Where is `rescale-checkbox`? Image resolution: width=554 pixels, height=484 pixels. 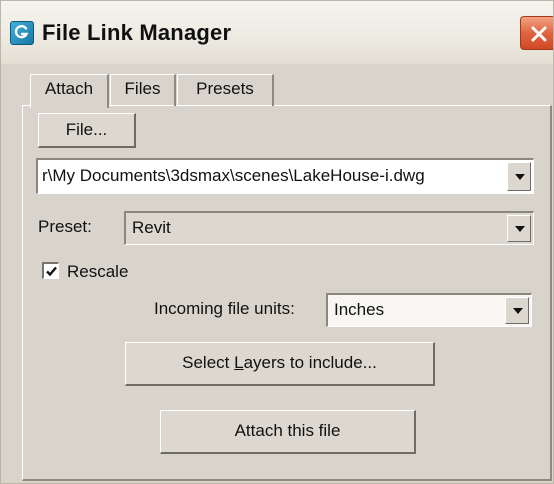 rescale-checkbox is located at coordinates (50, 270).